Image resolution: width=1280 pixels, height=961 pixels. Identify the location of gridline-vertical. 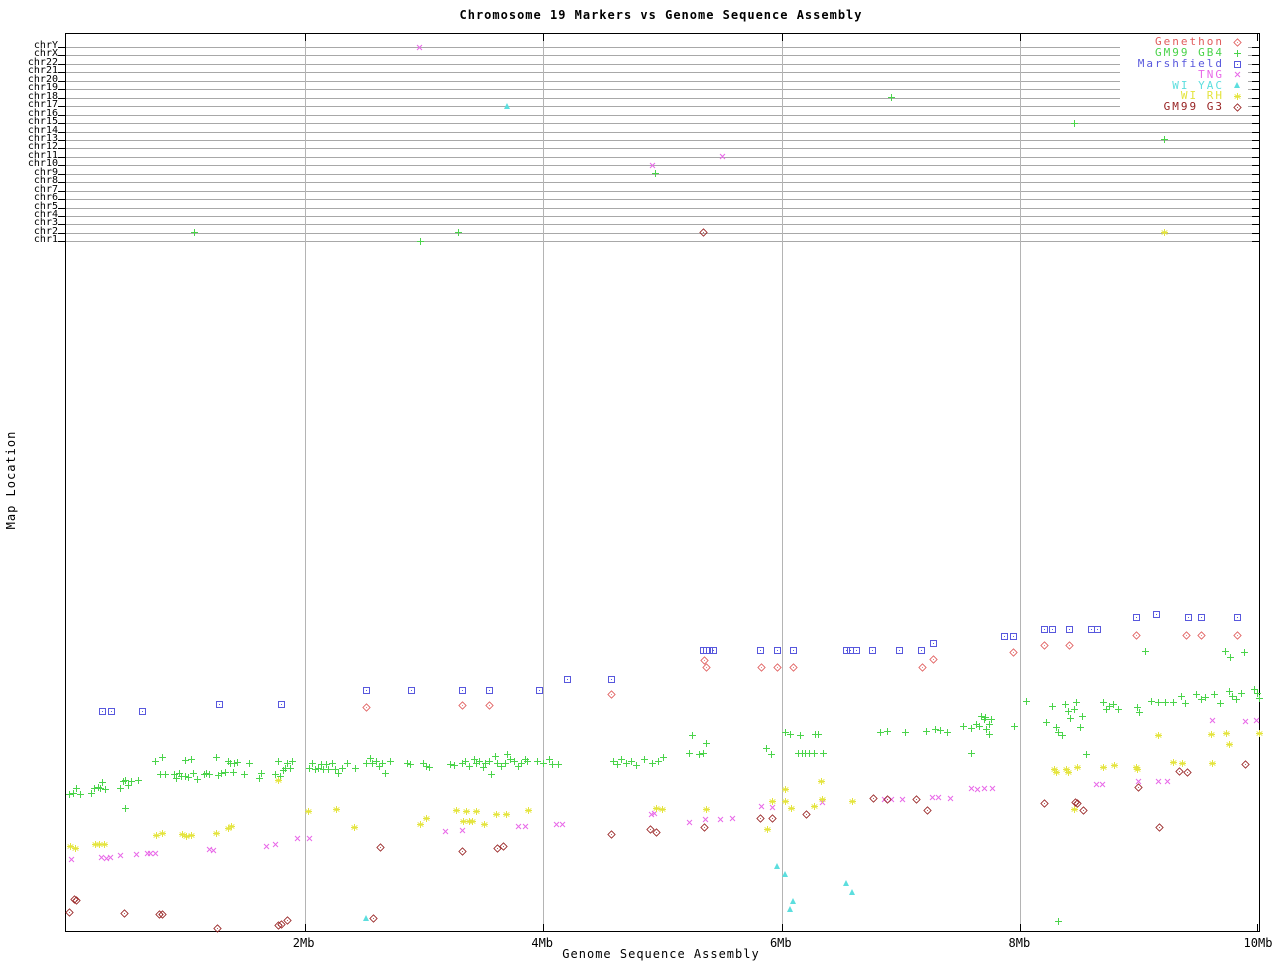
(782, 482).